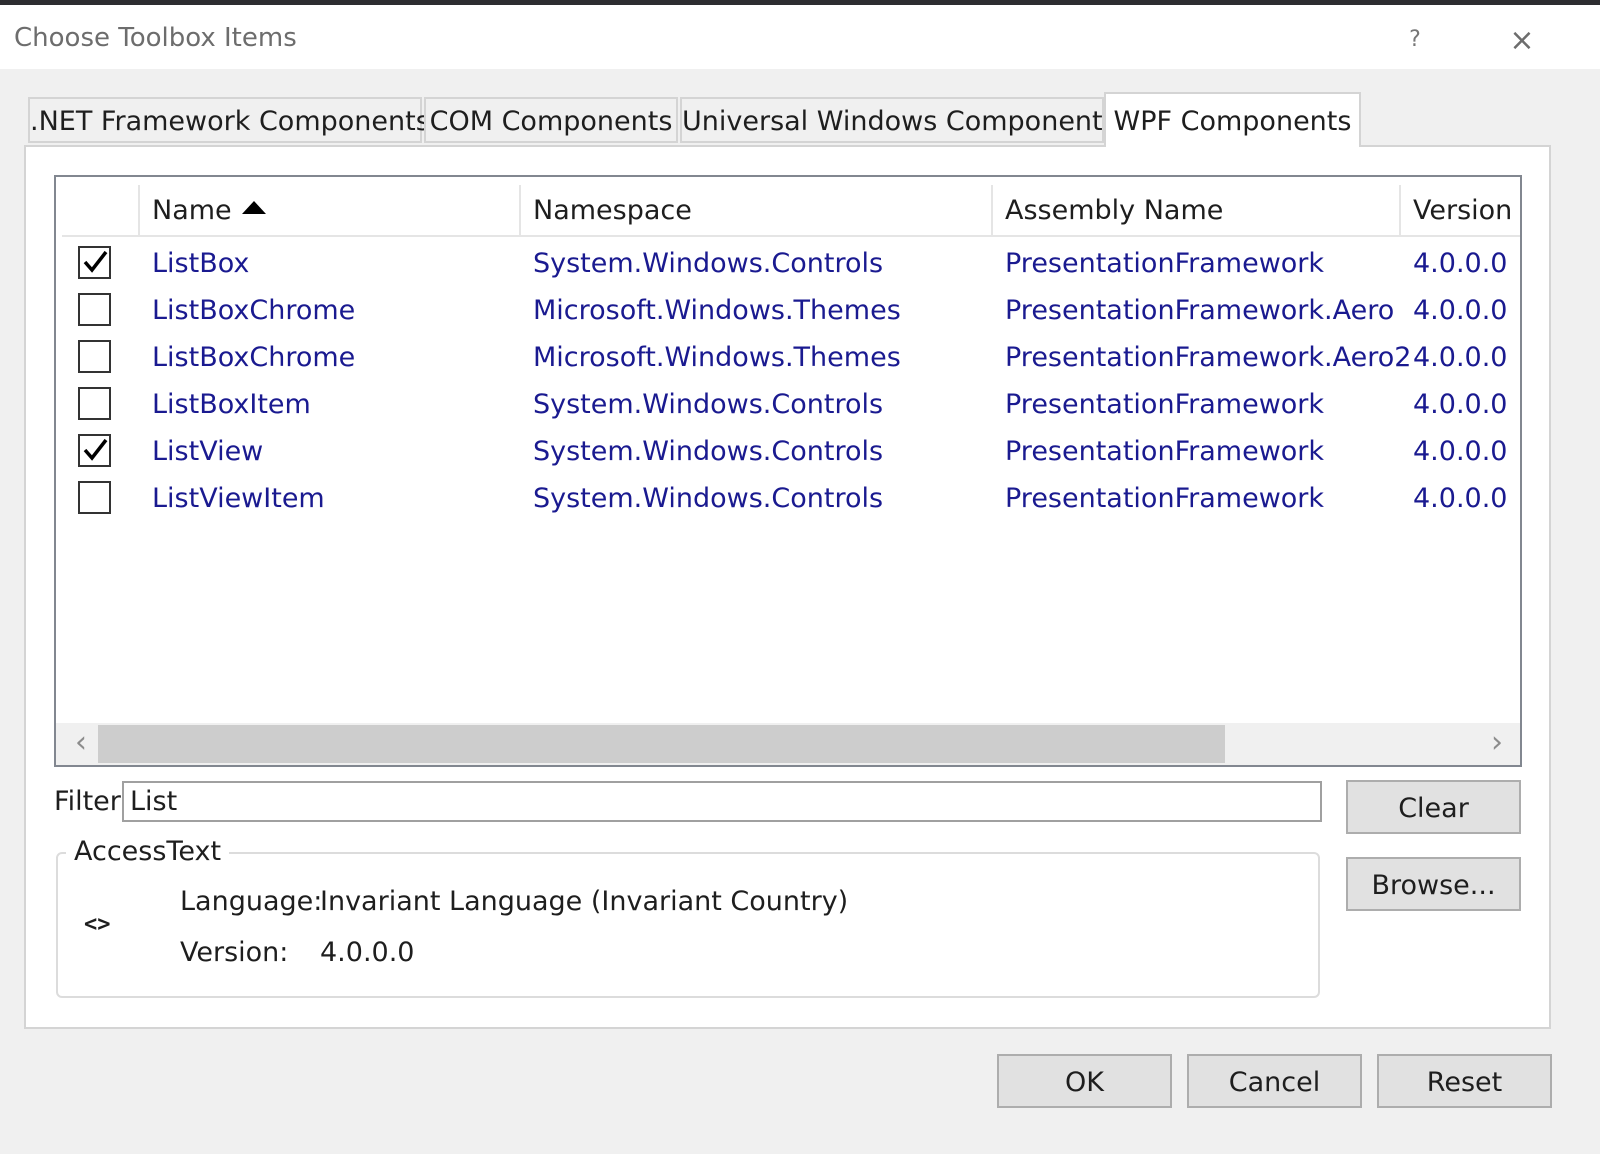 The image size is (1600, 1154). What do you see at coordinates (234, 952) in the screenshot?
I see `version-label: Version:` at bounding box center [234, 952].